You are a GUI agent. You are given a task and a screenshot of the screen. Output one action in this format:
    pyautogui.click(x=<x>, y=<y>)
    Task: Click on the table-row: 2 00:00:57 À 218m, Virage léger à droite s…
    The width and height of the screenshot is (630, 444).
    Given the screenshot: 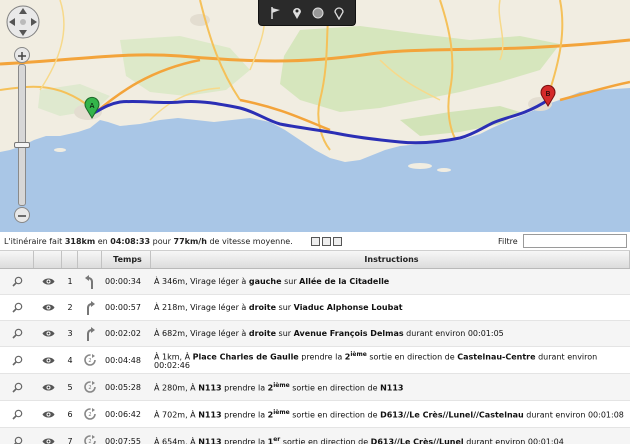 What is the action you would take?
    pyautogui.click(x=315, y=308)
    